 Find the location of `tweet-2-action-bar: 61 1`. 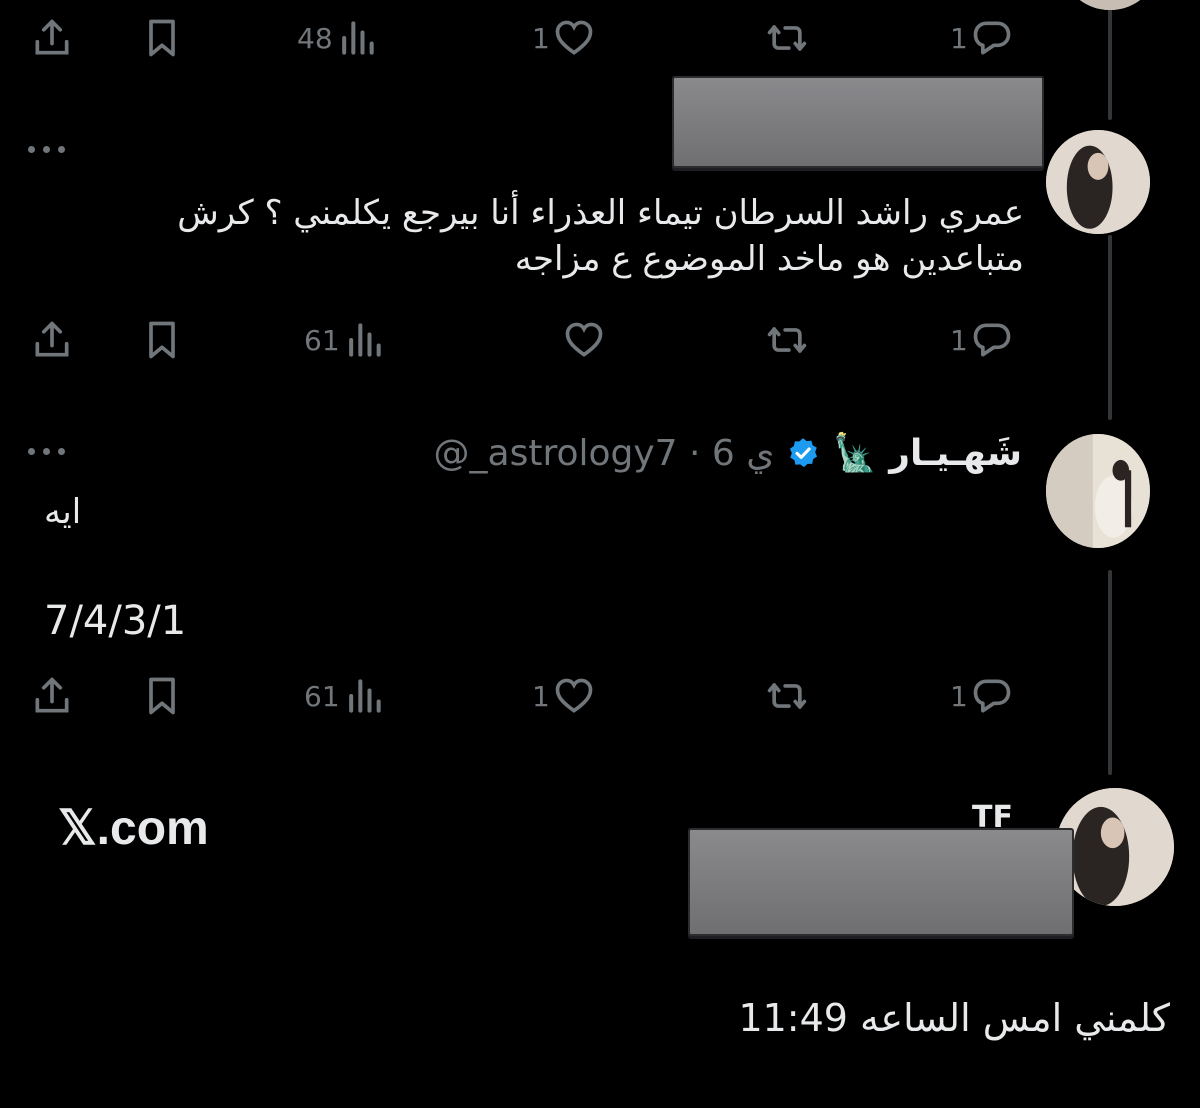

tweet-2-action-bar: 61 1 is located at coordinates (530, 340).